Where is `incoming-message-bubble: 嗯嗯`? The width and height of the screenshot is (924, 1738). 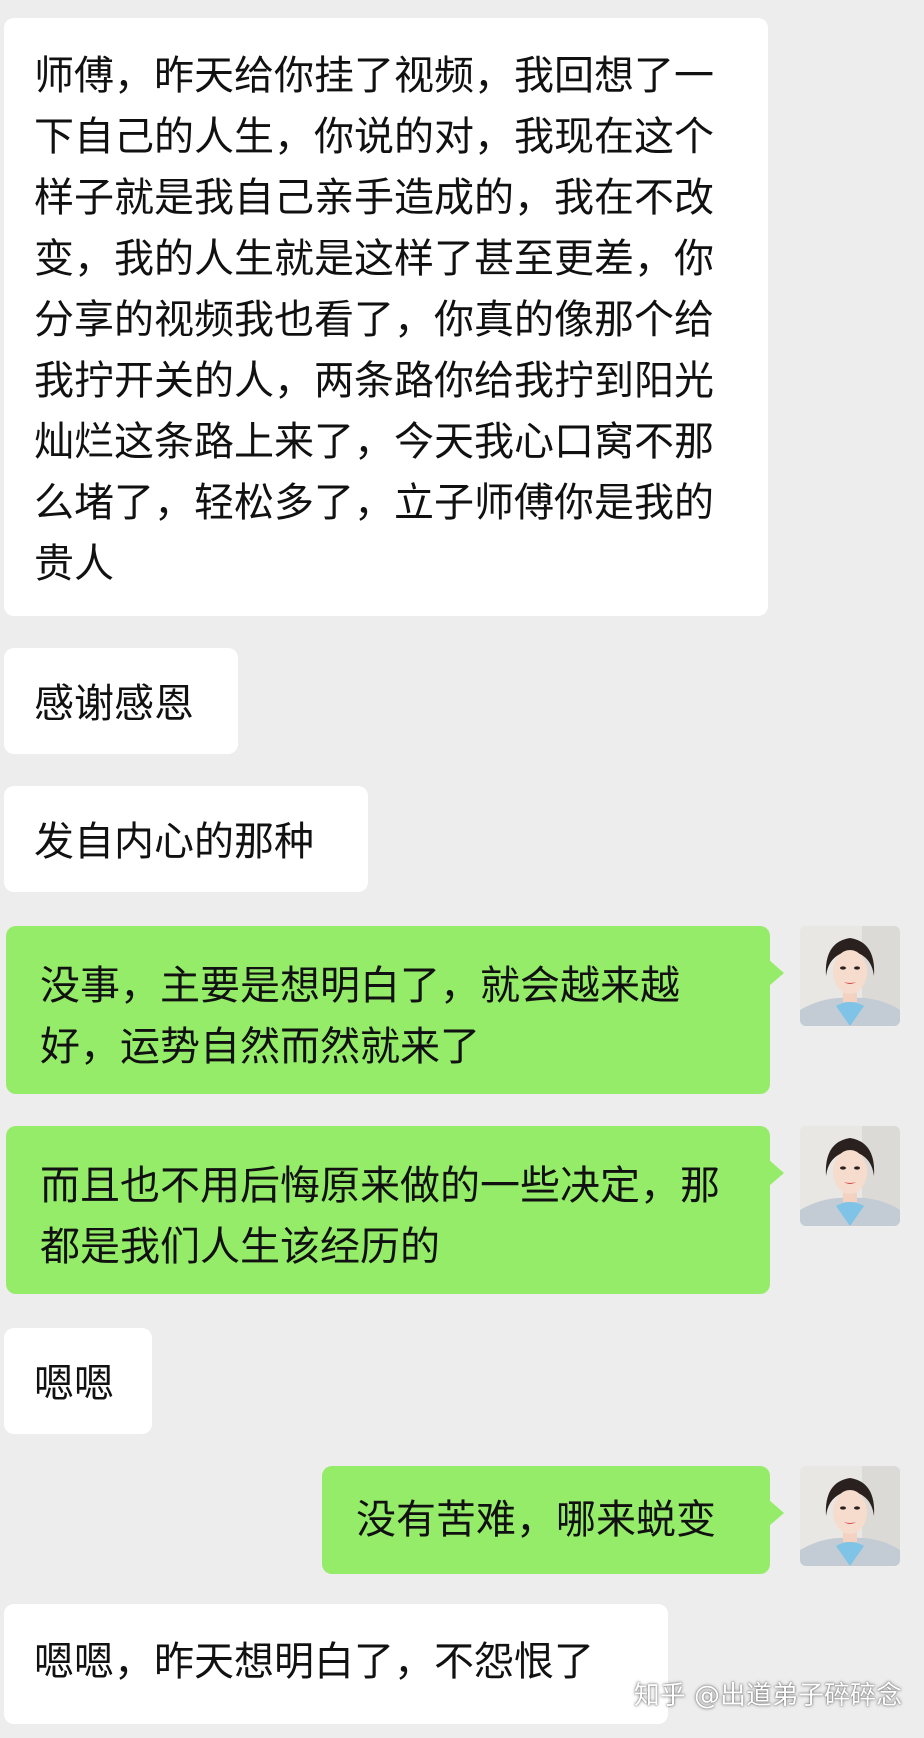
incoming-message-bubble: 嗯嗯 is located at coordinates (78, 1381).